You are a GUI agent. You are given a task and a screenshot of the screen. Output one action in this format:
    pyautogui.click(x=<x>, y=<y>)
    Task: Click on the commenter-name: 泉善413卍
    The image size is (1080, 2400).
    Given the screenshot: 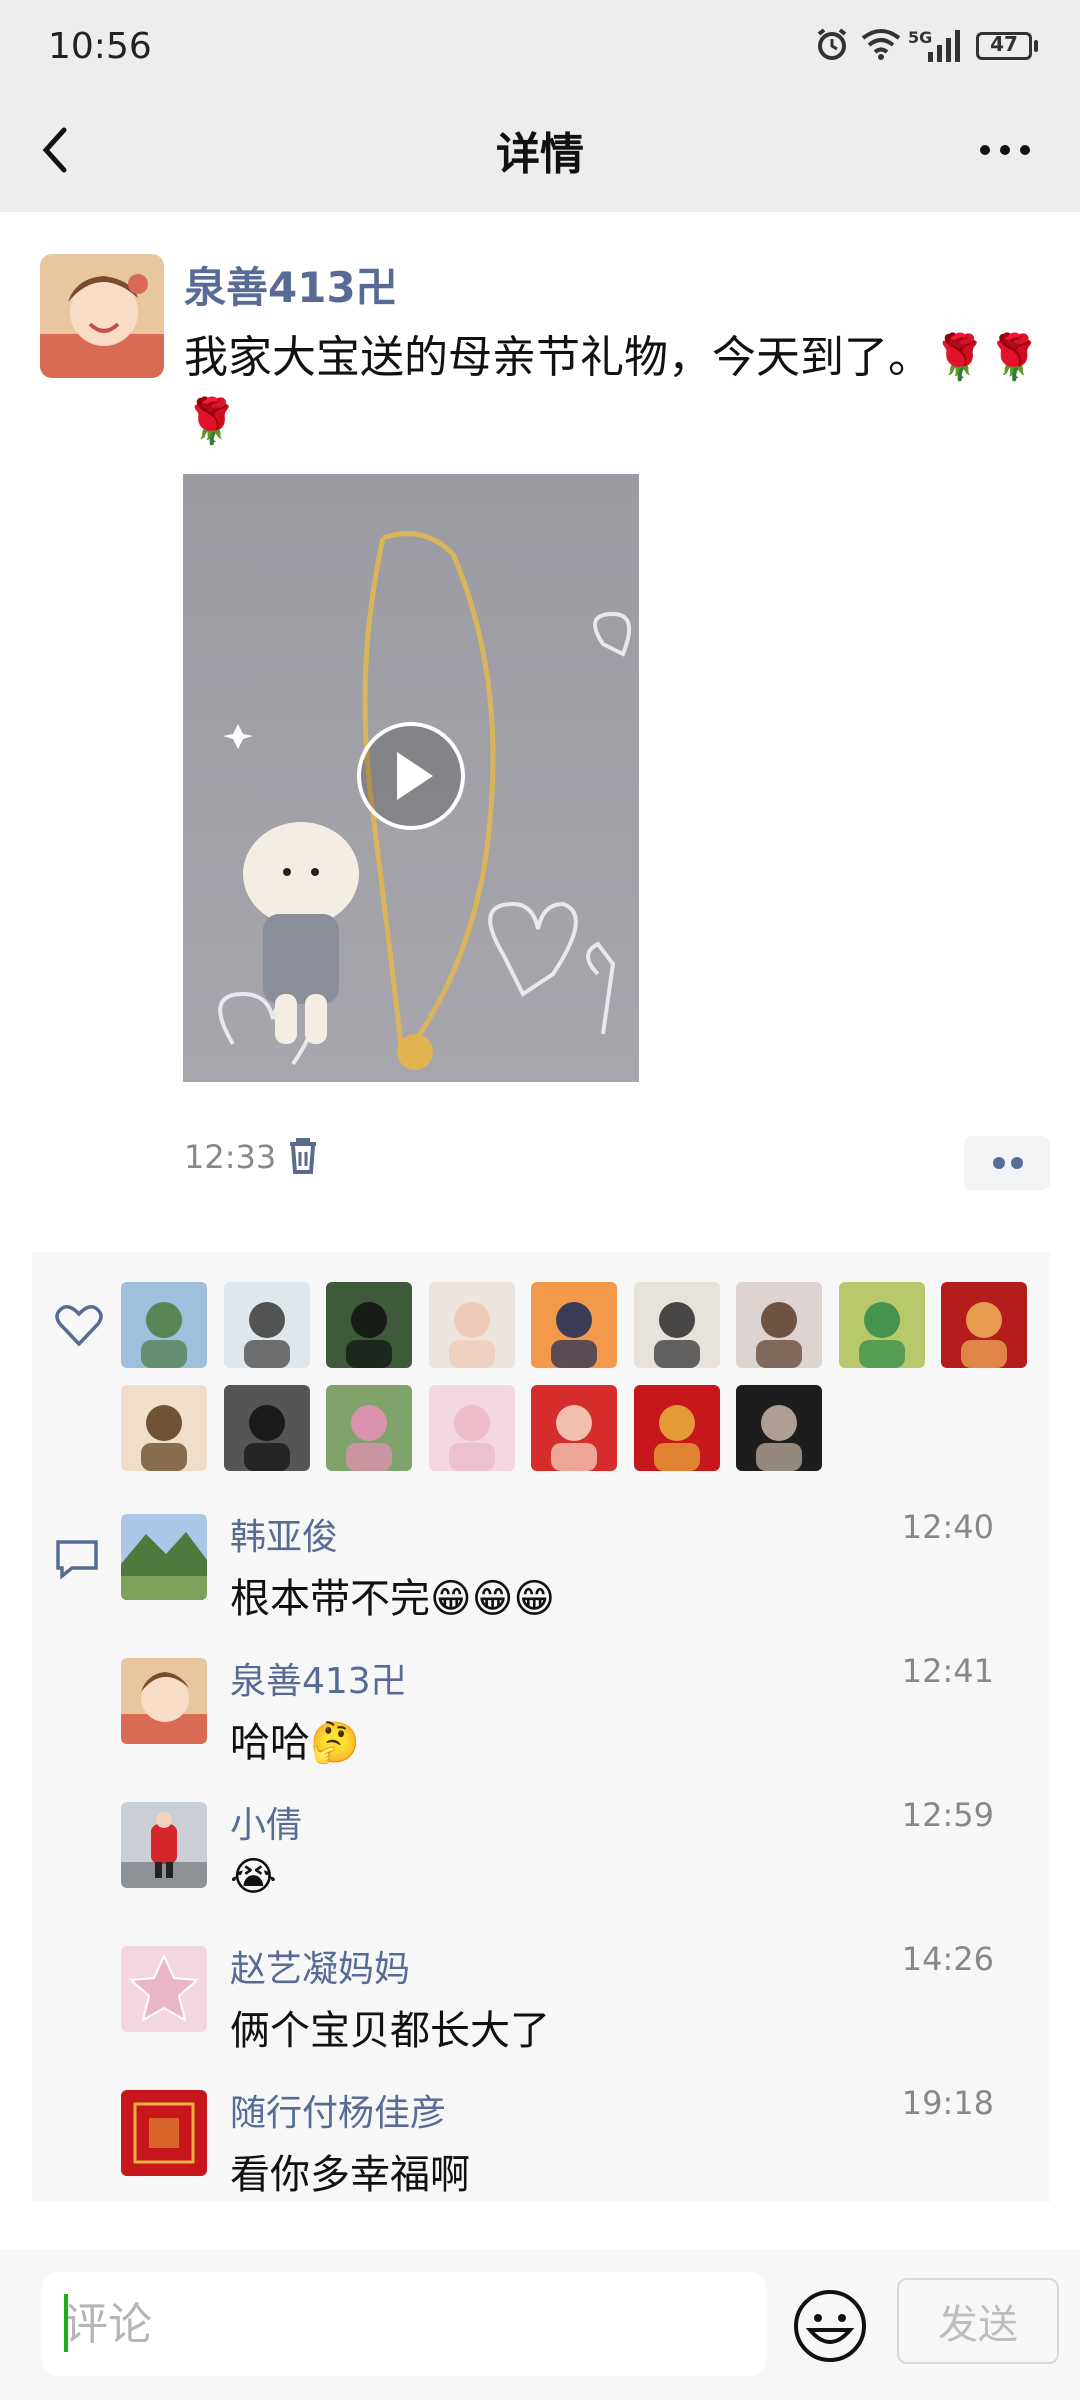 What is the action you would take?
    pyautogui.click(x=318, y=1678)
    